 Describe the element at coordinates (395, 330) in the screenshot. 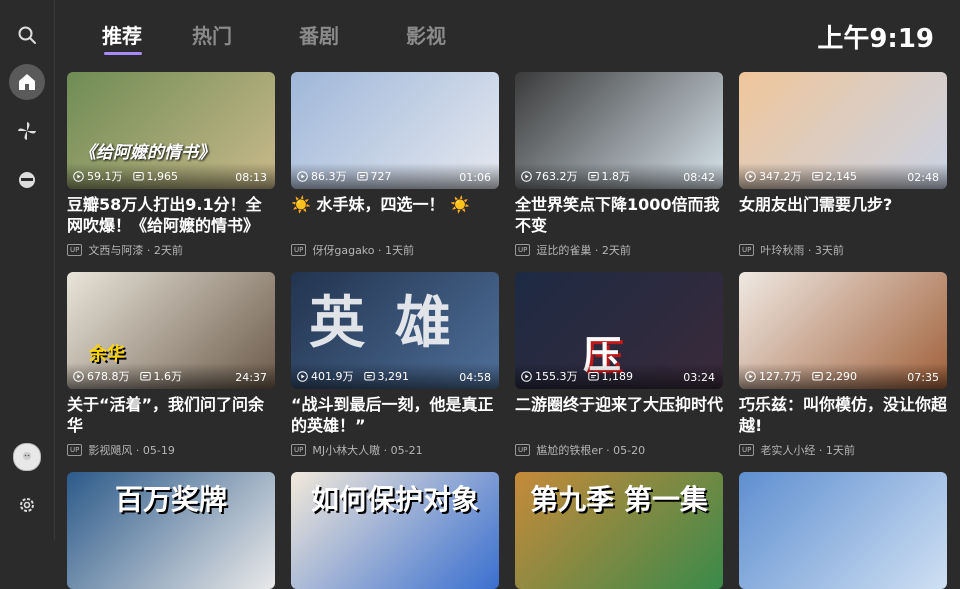

I see `video-thumbnail: 英雄 401.9万 3,291 04:58` at that location.